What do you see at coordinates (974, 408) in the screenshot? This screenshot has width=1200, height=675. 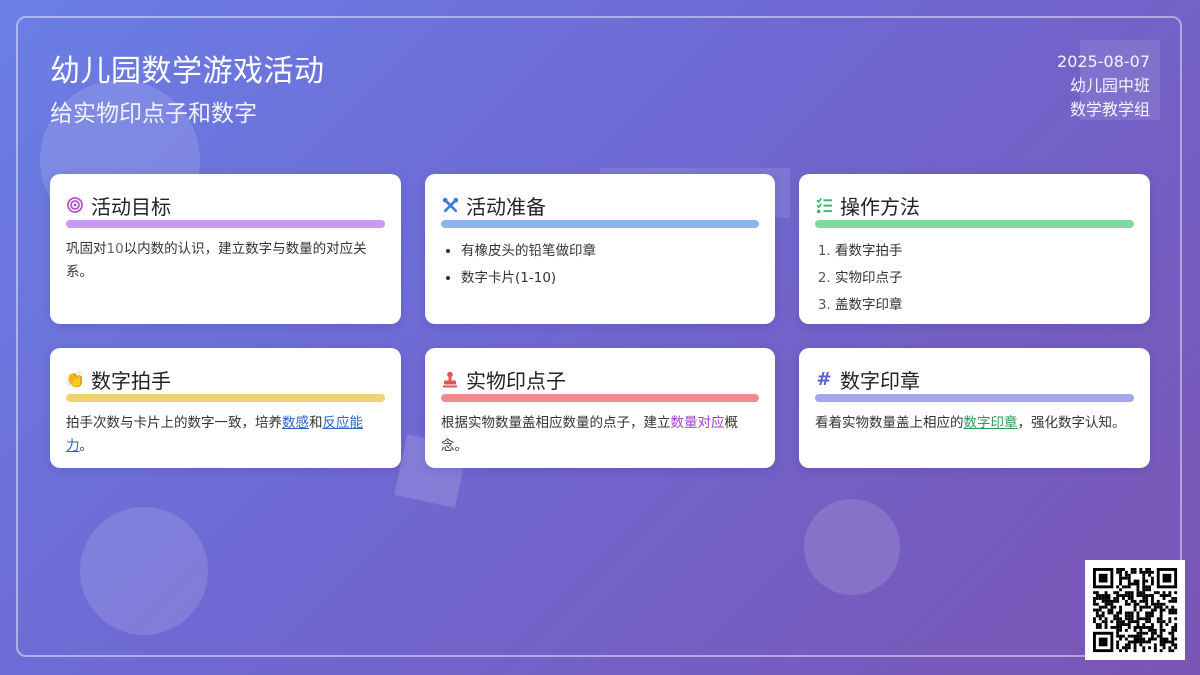 I see `card-number-stamp: # 数字印章 看着实物数量盖上相应的数字印章，强化数字认知。` at bounding box center [974, 408].